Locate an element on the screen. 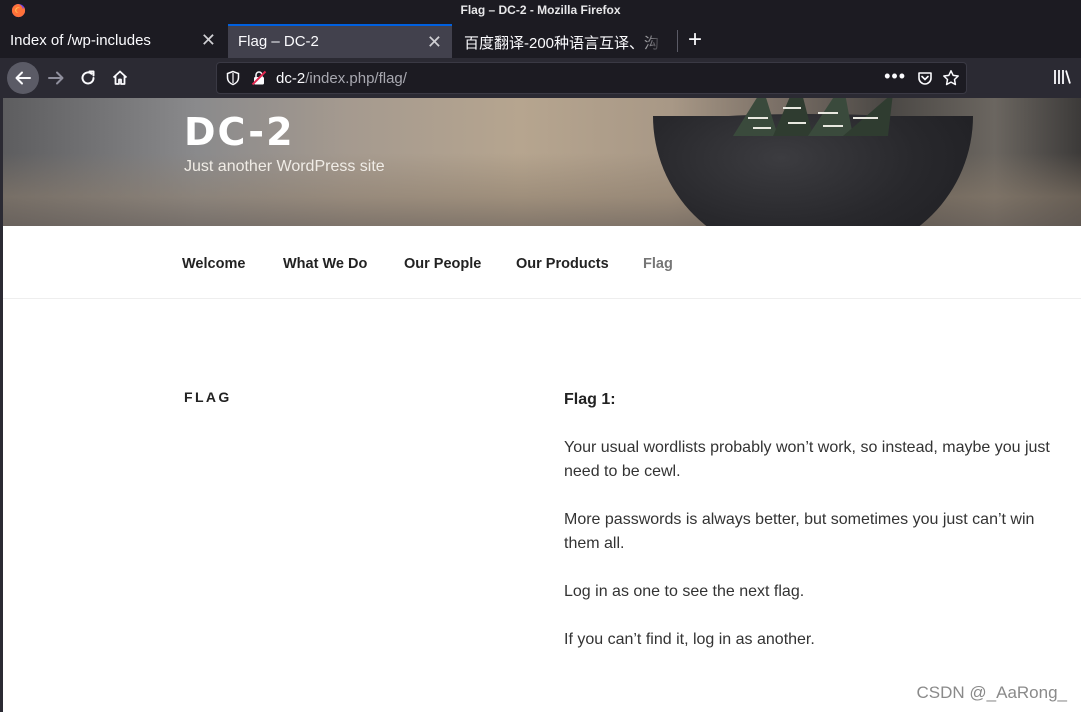 This screenshot has width=1081, height=712. home-icon is located at coordinates (120, 77).